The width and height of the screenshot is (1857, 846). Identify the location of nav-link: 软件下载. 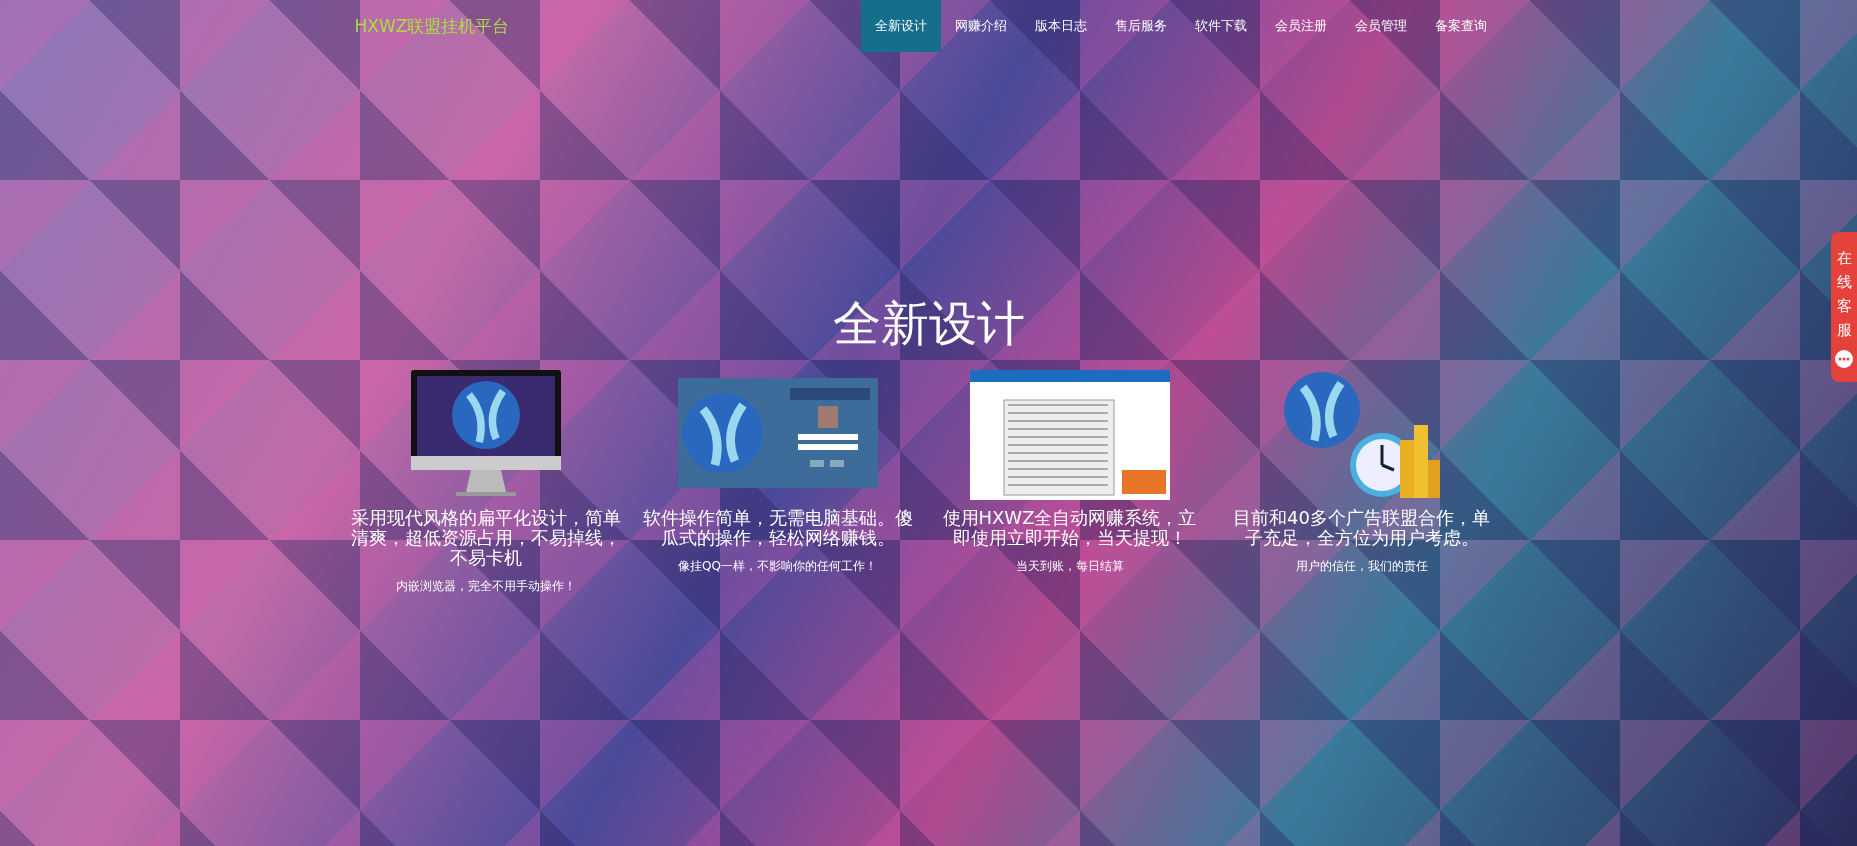
(1220, 26).